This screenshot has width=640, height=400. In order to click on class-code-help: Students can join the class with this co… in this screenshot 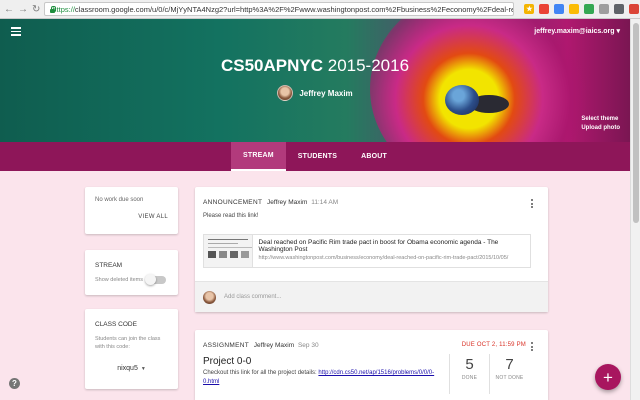, I will do `click(128, 343)`.